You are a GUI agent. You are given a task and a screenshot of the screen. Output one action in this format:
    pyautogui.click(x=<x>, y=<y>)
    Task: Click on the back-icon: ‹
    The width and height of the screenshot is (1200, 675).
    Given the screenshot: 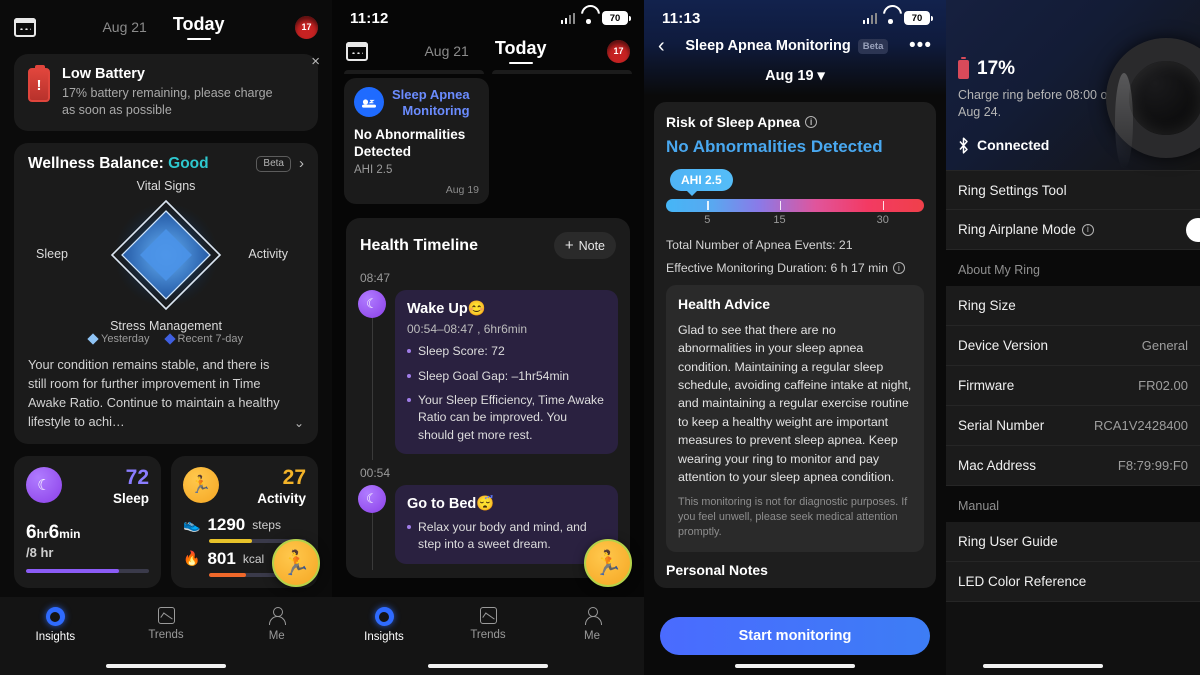 What is the action you would take?
    pyautogui.click(x=661, y=46)
    